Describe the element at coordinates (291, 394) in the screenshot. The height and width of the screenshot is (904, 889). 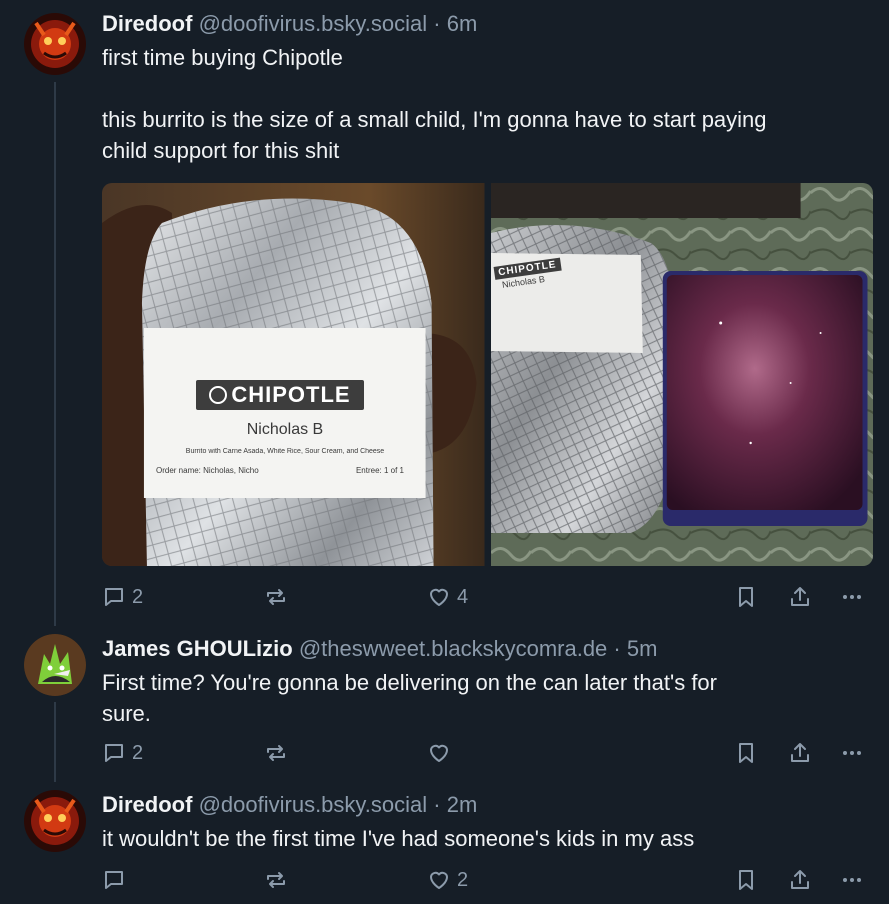
I see `label-brand: CHIPOTLE` at that location.